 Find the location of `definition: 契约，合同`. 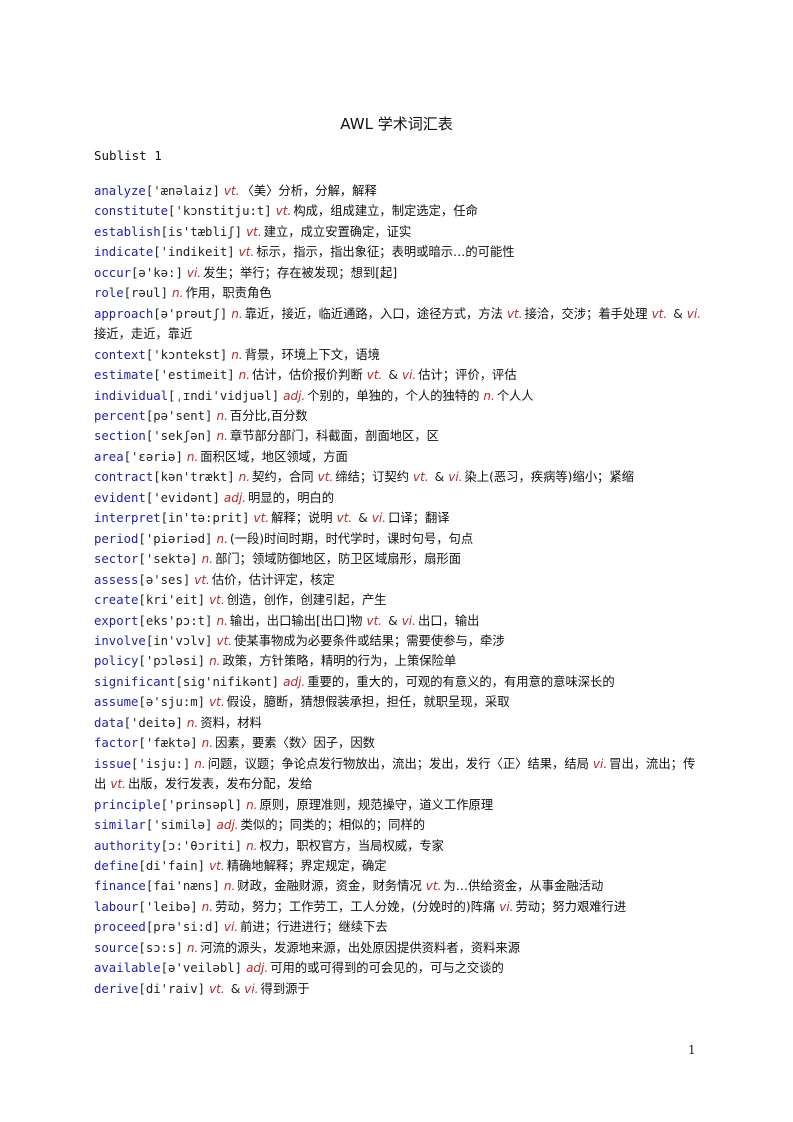

definition: 契约，合同 is located at coordinates (283, 477).